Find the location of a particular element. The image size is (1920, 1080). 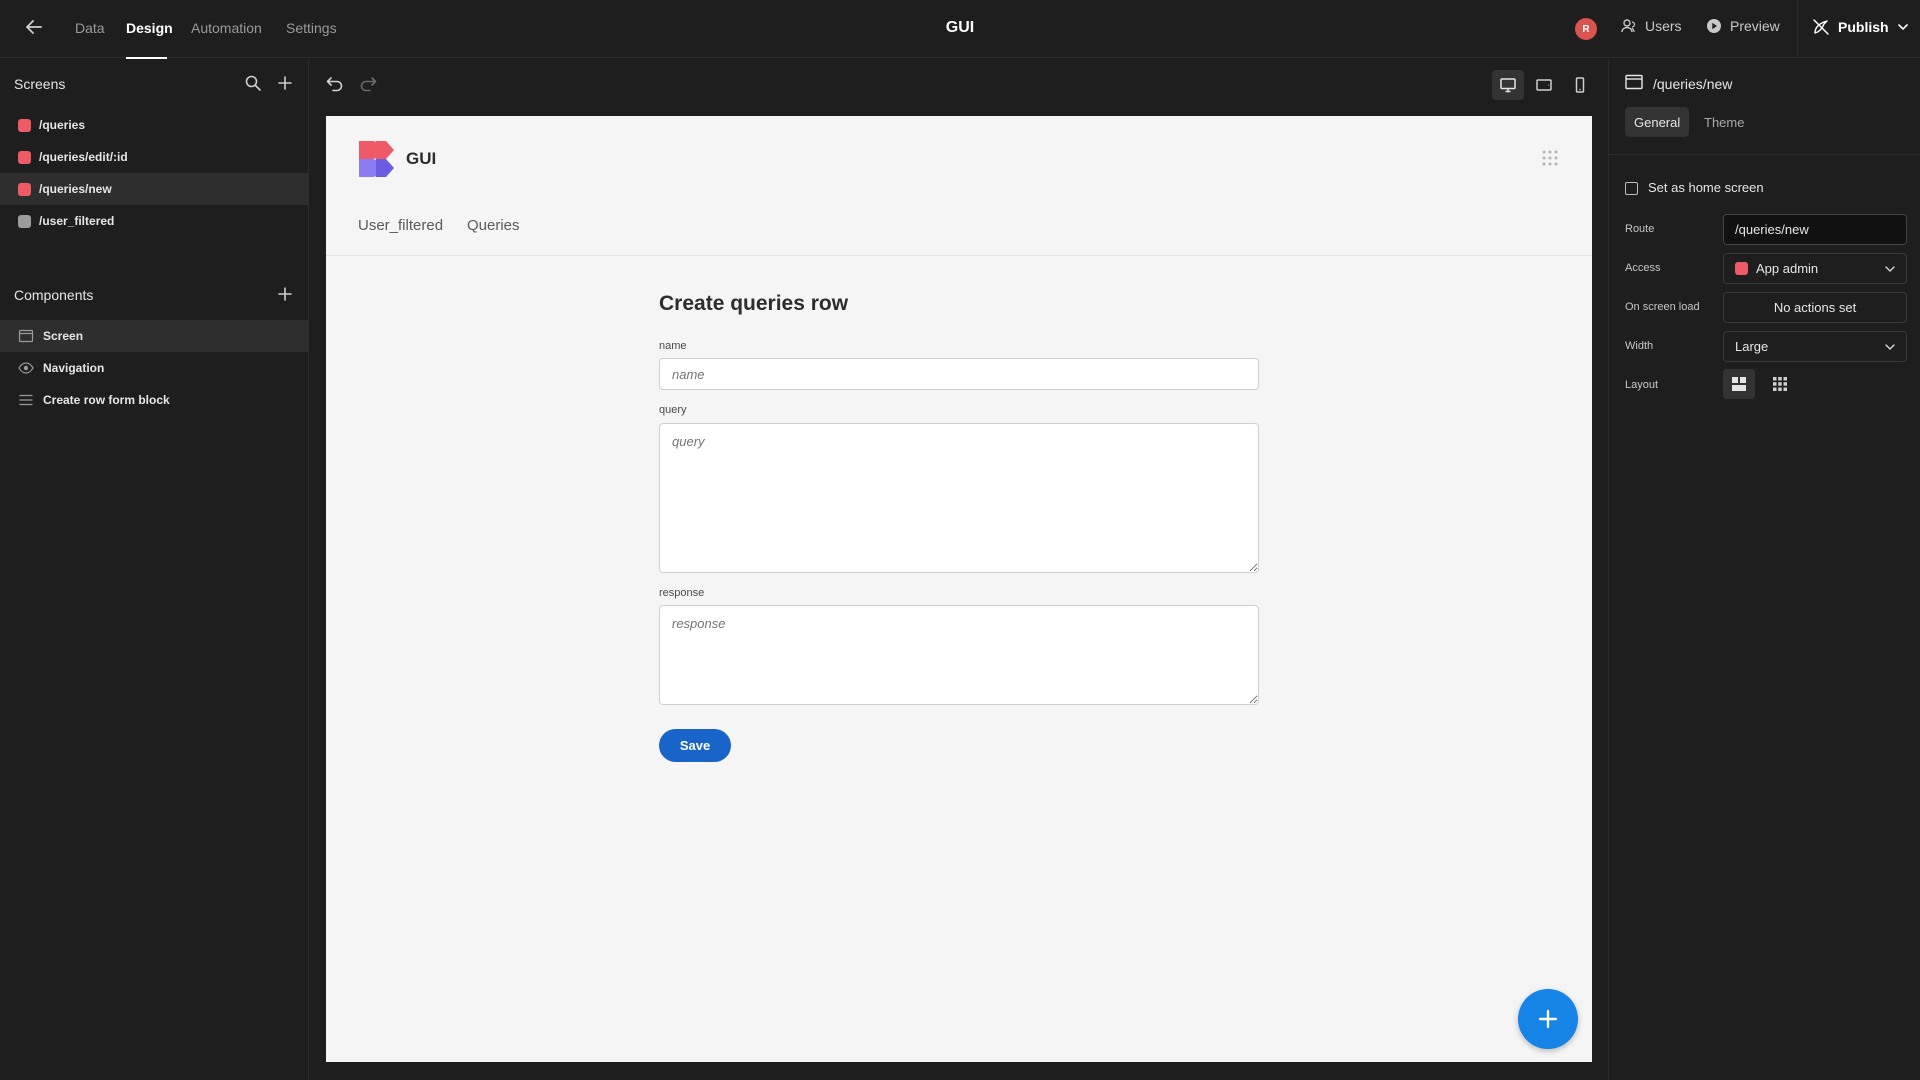

query-field-label: query is located at coordinates (673, 410).